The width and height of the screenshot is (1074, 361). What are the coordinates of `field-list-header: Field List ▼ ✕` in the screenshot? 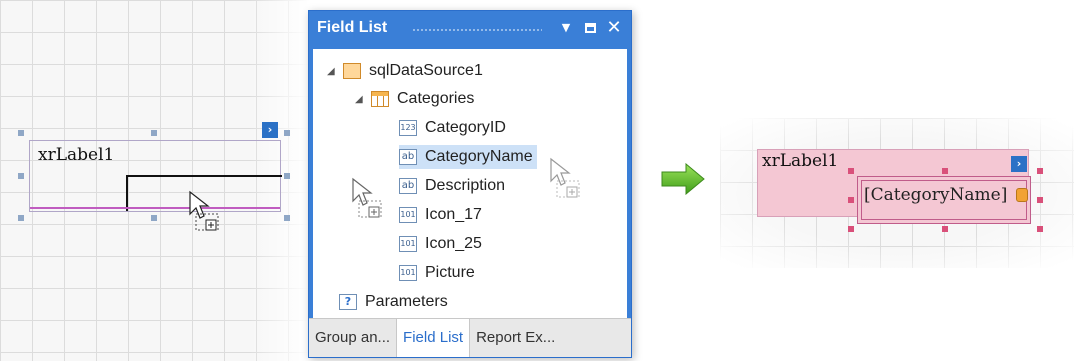 It's located at (470, 30).